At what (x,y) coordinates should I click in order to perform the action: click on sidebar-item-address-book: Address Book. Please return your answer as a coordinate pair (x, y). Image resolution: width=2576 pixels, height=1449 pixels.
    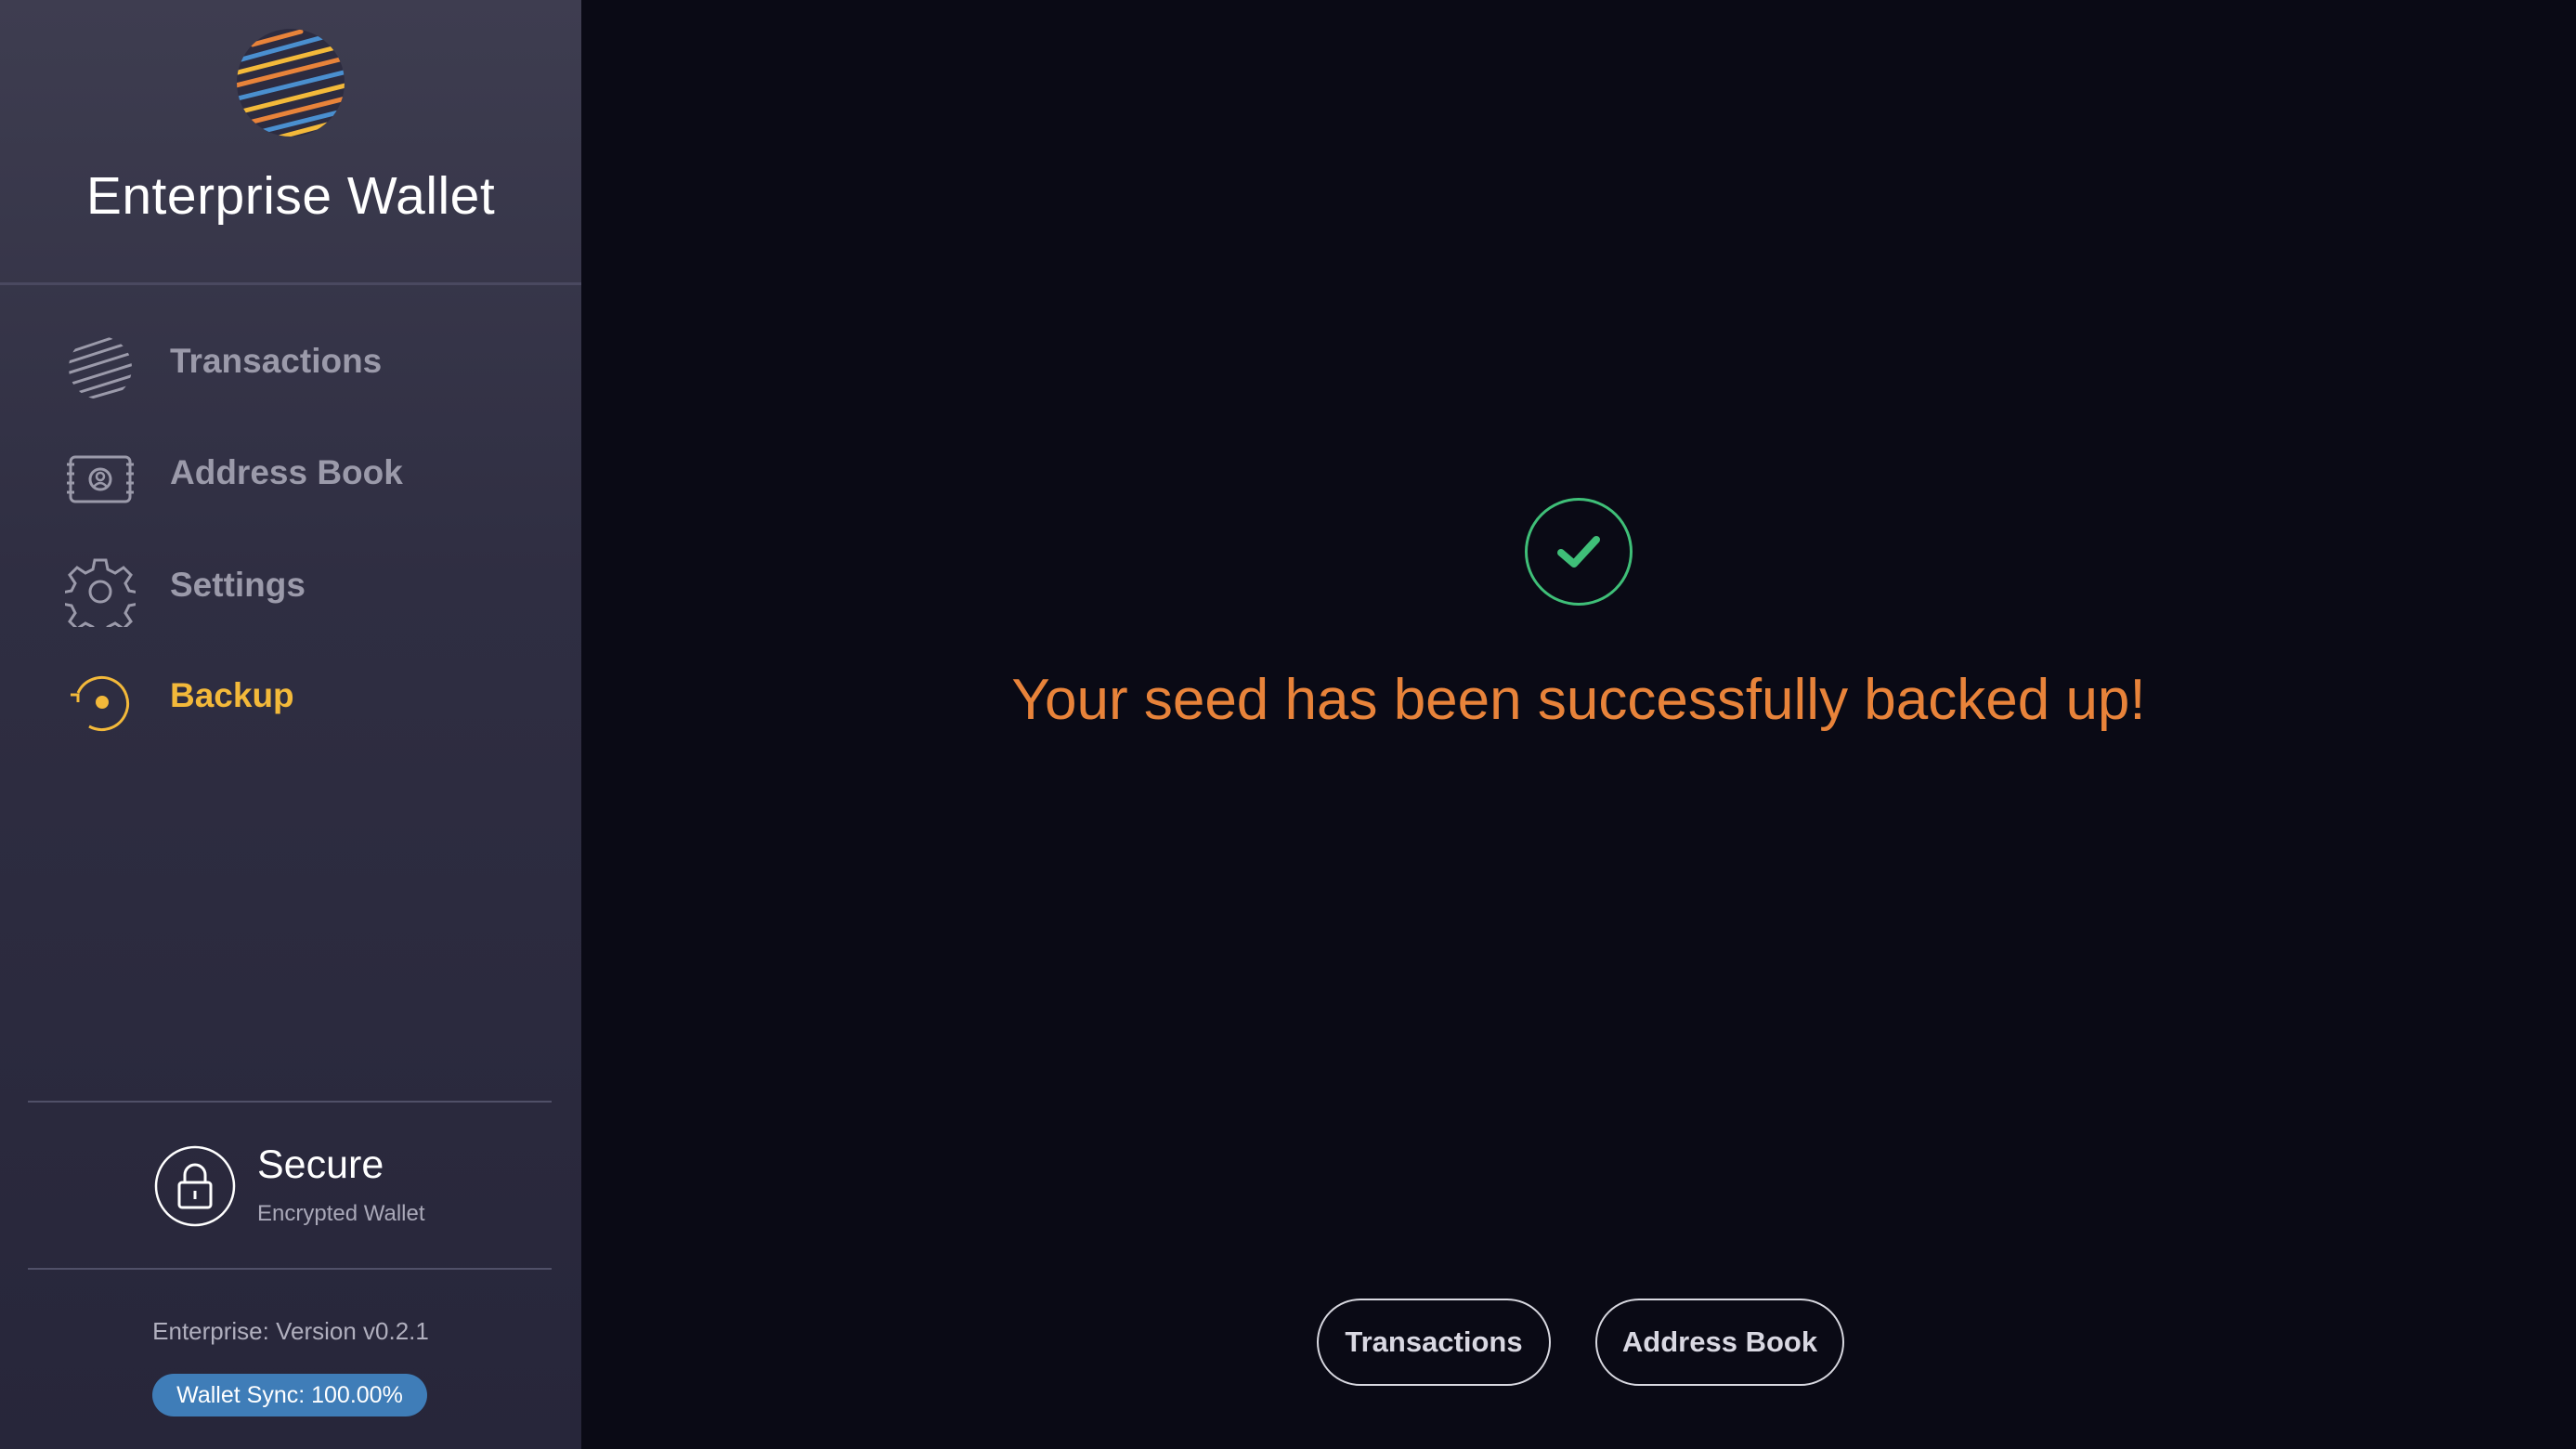
    Looking at the image, I should click on (290, 478).